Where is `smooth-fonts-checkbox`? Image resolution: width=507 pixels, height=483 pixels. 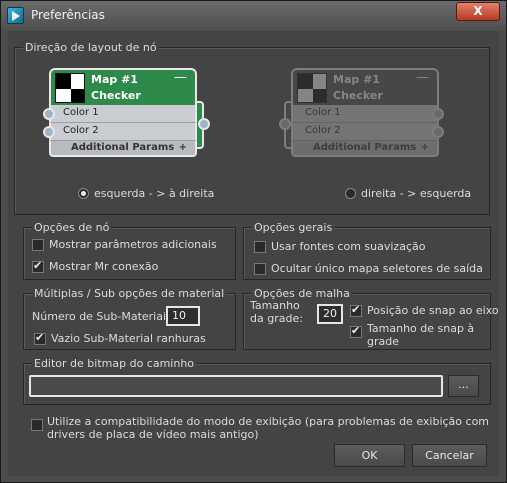
smooth-fonts-checkbox is located at coordinates (260, 247).